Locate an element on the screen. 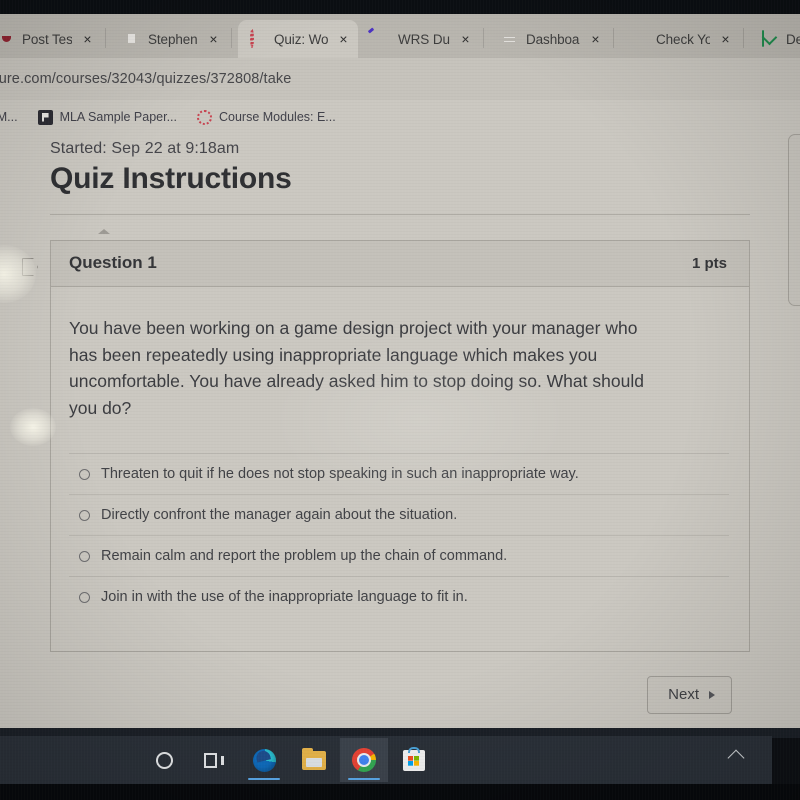 Image resolution: width=800 pixels, height=800 pixels. browser-tab-dashboard: Dashboard × is located at coordinates (550, 39).